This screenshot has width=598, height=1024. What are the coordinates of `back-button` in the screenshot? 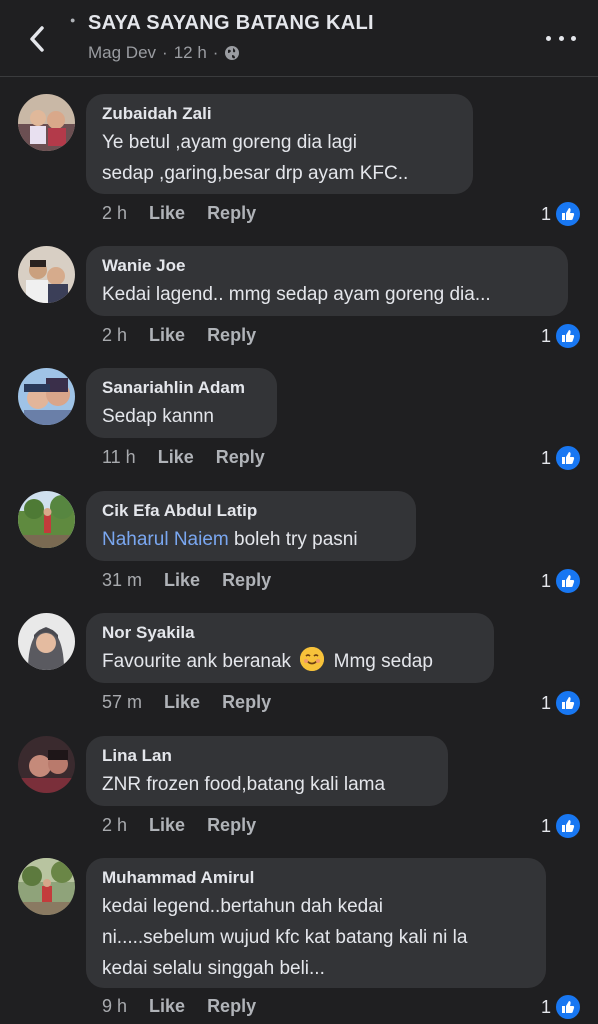 It's located at (37, 39).